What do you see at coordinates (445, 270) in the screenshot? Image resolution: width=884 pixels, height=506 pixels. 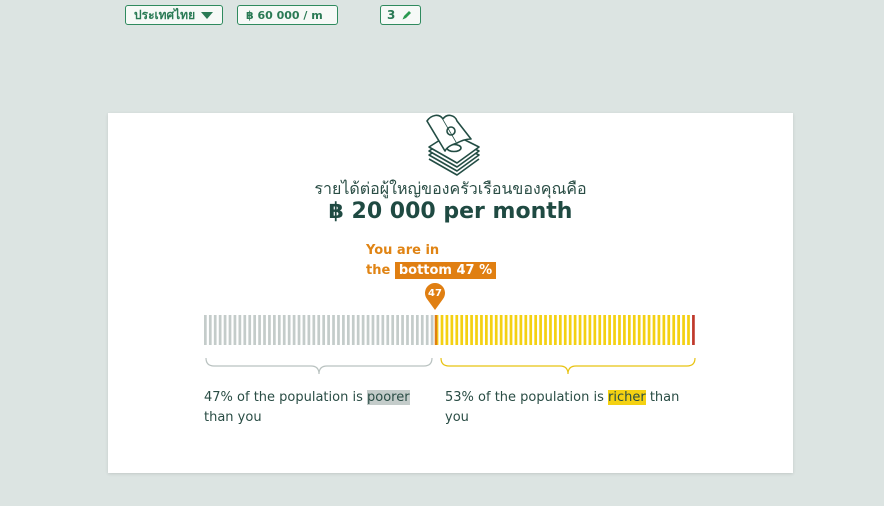 I see `rank-badge: bottom 47 %` at bounding box center [445, 270].